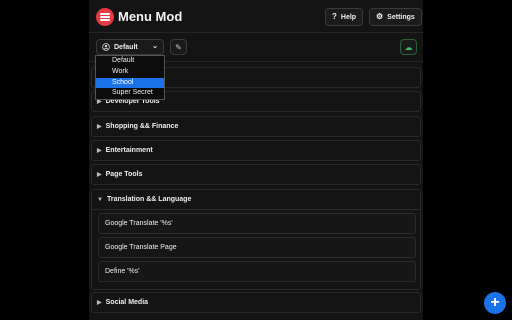  Describe the element at coordinates (124, 174) in the screenshot. I see `section-label: Page Tools` at that location.